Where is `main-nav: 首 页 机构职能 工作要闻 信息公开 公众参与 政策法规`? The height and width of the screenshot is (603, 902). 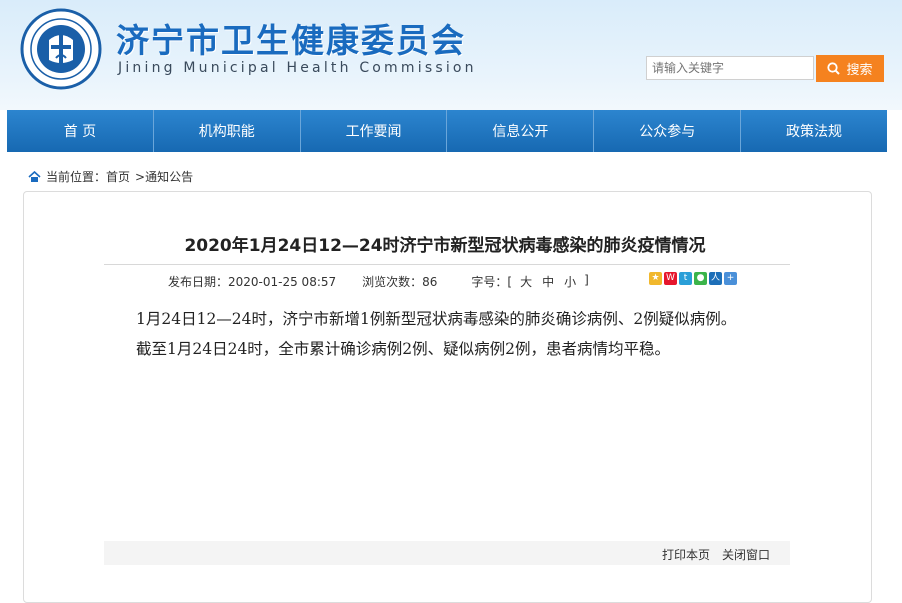
main-nav: 首 页 机构职能 工作要闻 信息公开 公众参与 政策法规 is located at coordinates (447, 131).